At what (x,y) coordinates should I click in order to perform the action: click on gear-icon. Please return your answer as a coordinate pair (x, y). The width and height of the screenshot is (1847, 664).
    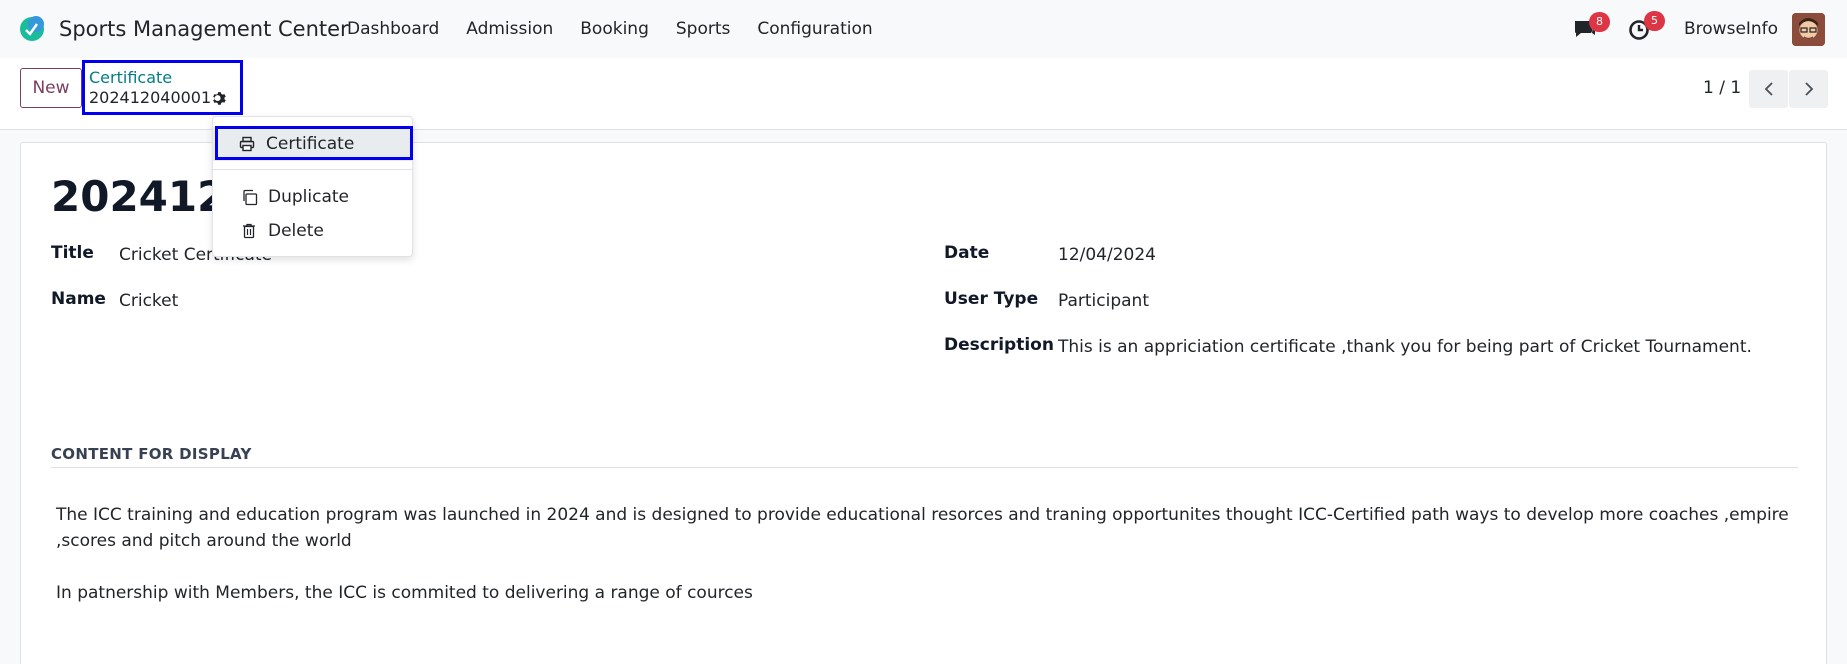
    Looking at the image, I should click on (219, 98).